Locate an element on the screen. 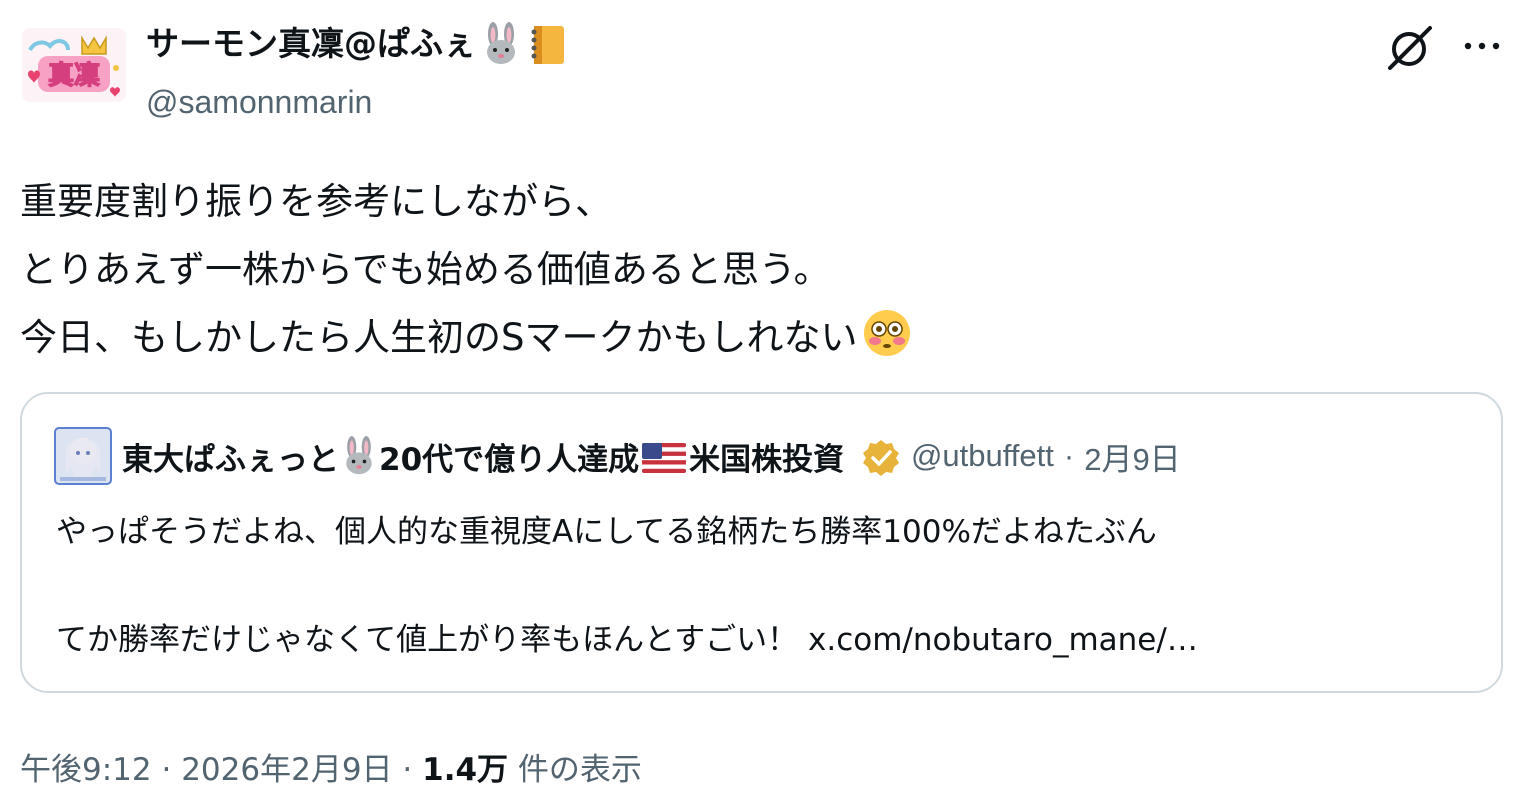  author-avatar: 真凜 is located at coordinates (74, 65).